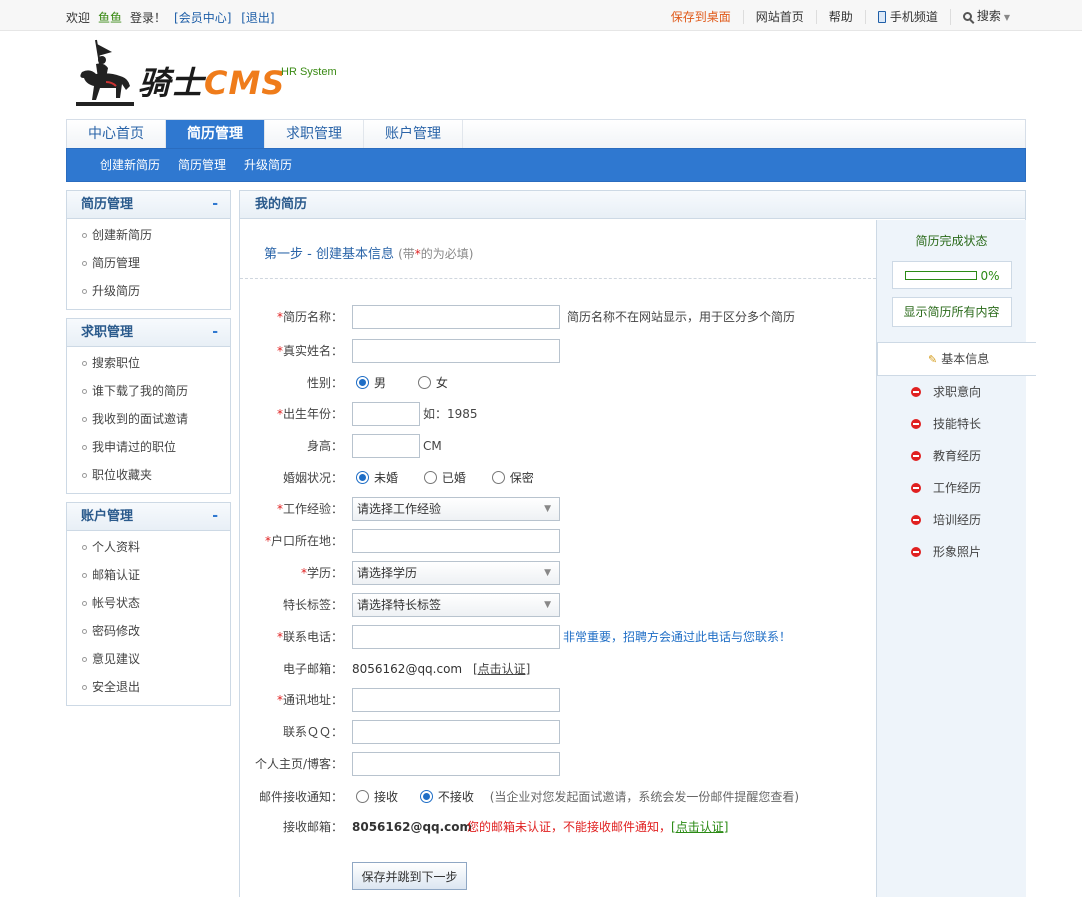 The width and height of the screenshot is (1082, 897). Describe the element at coordinates (456, 732) in the screenshot. I see `qq-input` at that location.